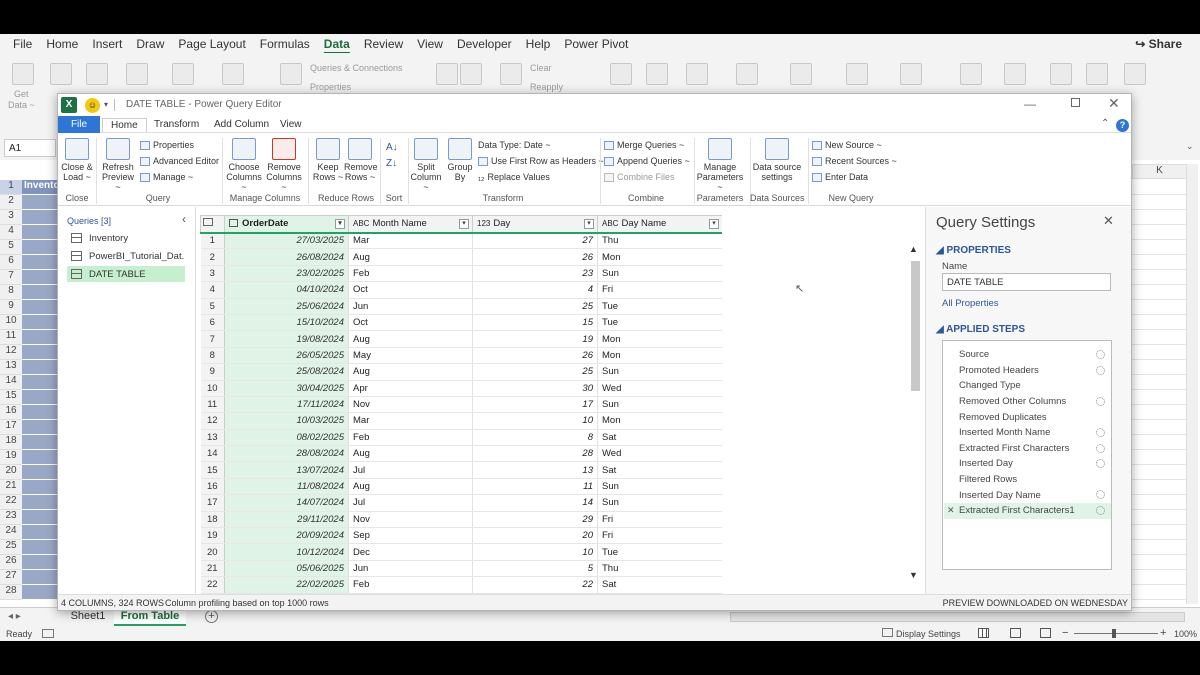 The image size is (1200, 675). Describe the element at coordinates (980, 329) in the screenshot. I see `applied-steps-section-header: ◢ APPLIED STEPS` at that location.